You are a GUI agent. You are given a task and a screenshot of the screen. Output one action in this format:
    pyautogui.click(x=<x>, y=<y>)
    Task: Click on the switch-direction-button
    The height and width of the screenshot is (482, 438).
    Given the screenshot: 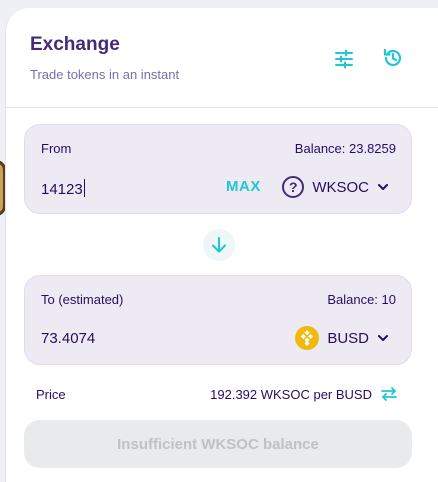 What is the action you would take?
    pyautogui.click(x=219, y=245)
    